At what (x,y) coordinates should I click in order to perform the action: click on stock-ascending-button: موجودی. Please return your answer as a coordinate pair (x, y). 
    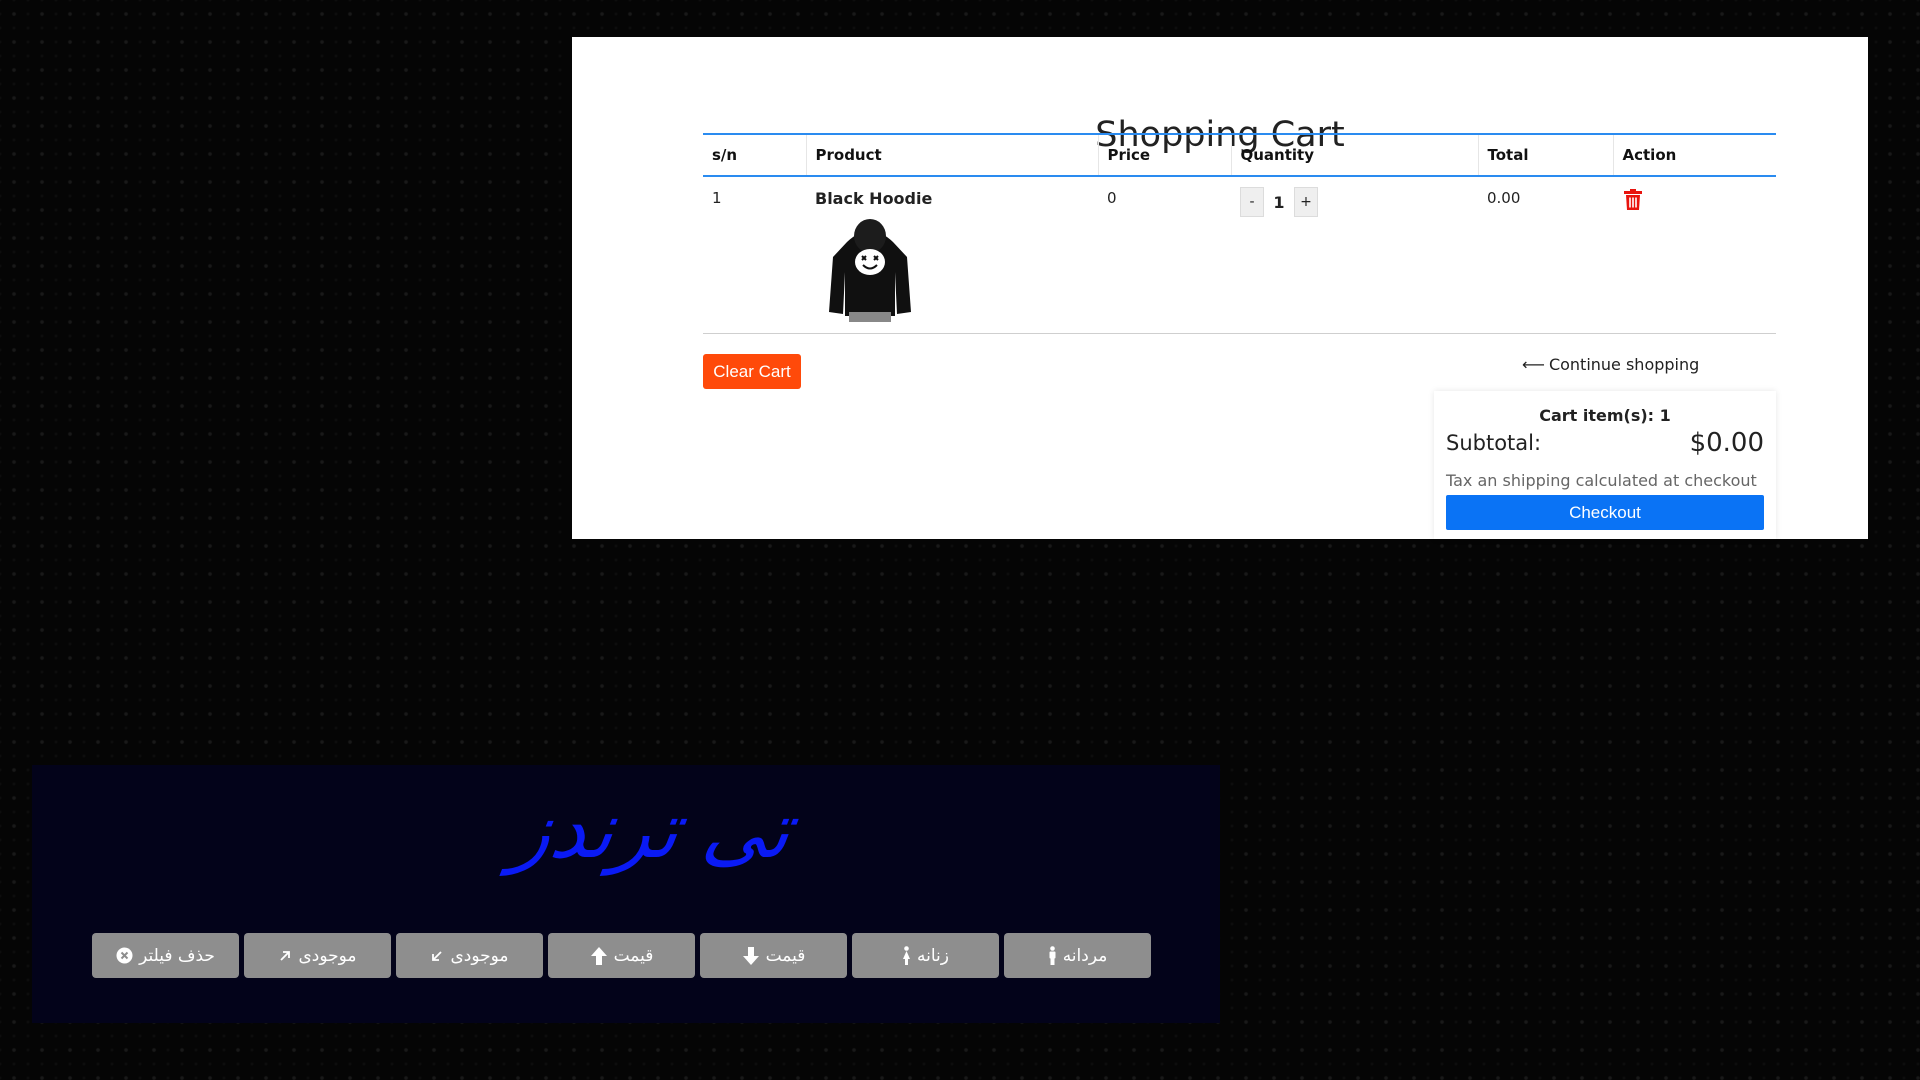
    Looking at the image, I should click on (469, 955).